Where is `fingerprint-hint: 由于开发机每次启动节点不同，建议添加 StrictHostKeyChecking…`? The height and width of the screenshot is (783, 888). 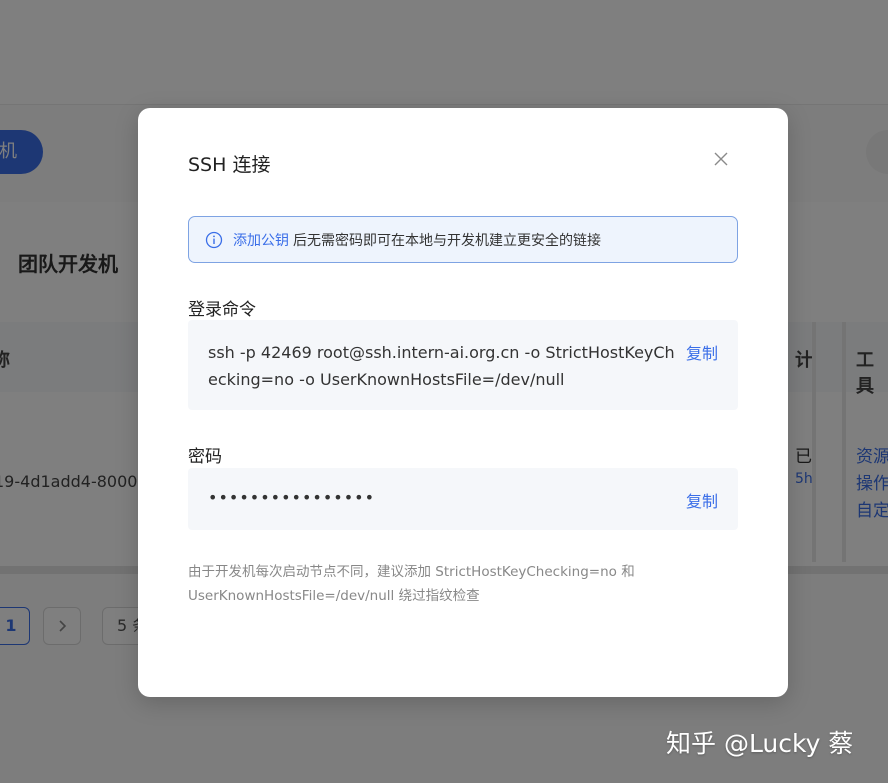 fingerprint-hint: 由于开发机每次启动节点不同，建议添加 StrictHostKeyChecking… is located at coordinates (411, 584).